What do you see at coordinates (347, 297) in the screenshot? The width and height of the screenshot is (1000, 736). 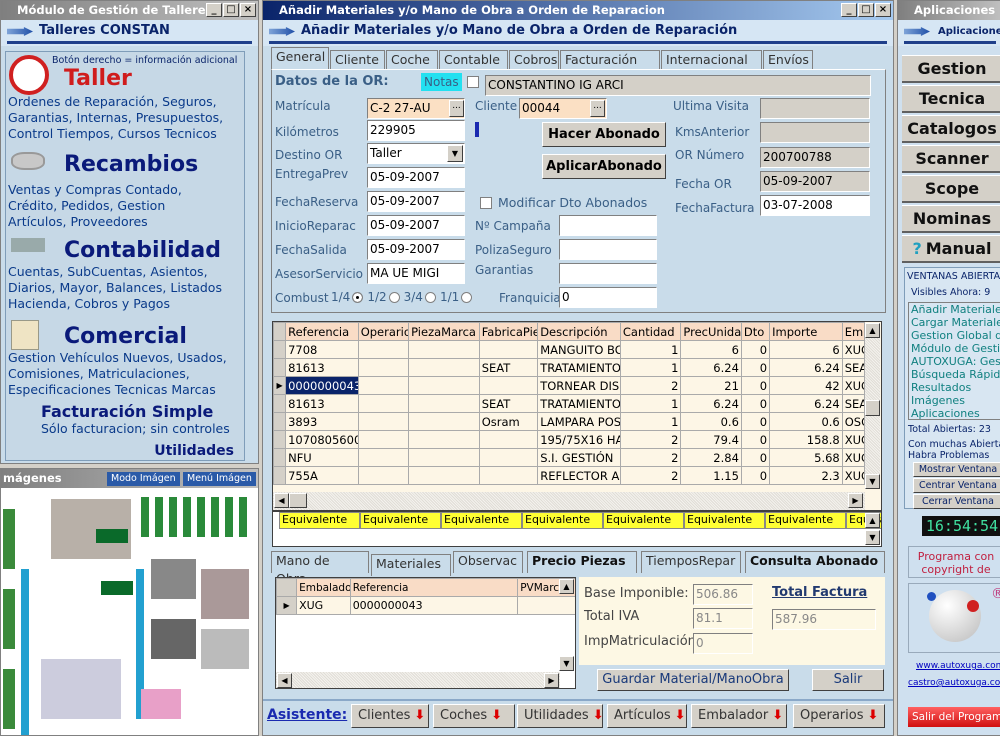 I see `combust-option: 1/4` at bounding box center [347, 297].